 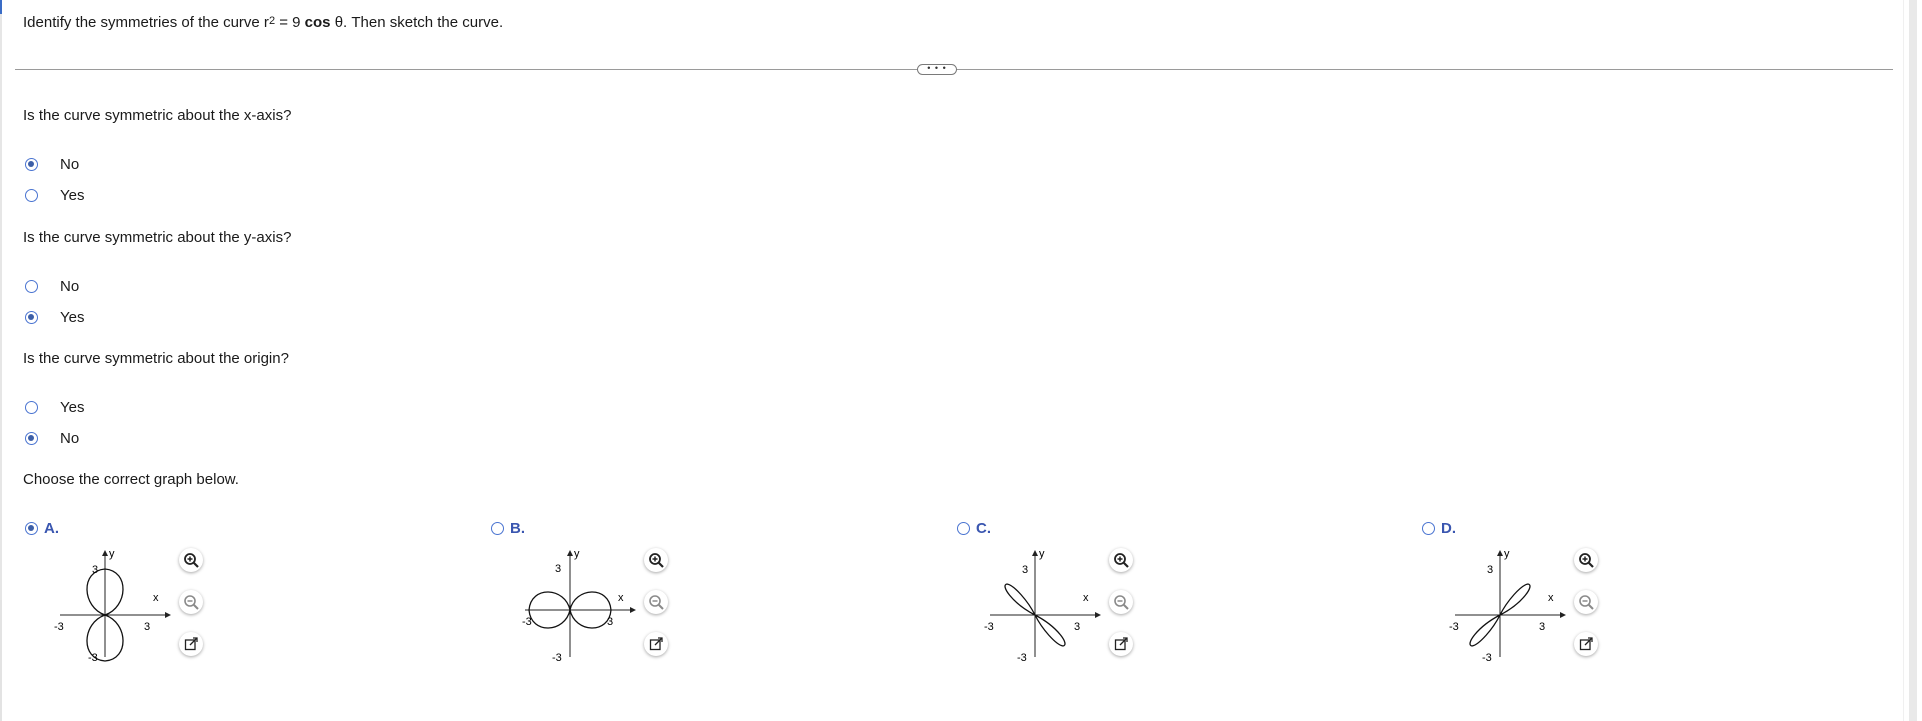 I want to click on curve-lower-left-lobe, so click(x=1485, y=630).